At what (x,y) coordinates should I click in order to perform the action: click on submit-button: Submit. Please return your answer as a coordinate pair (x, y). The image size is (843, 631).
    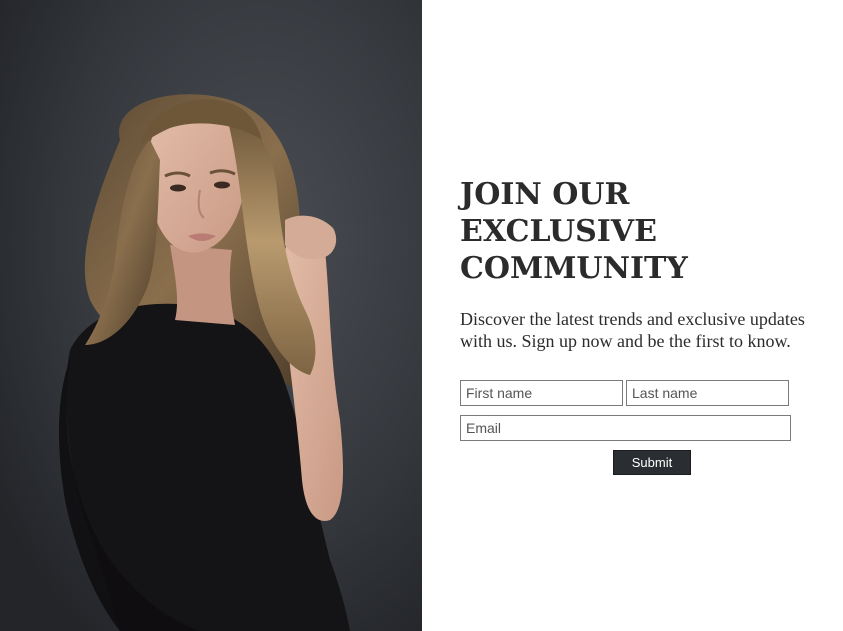
    Looking at the image, I should click on (652, 462).